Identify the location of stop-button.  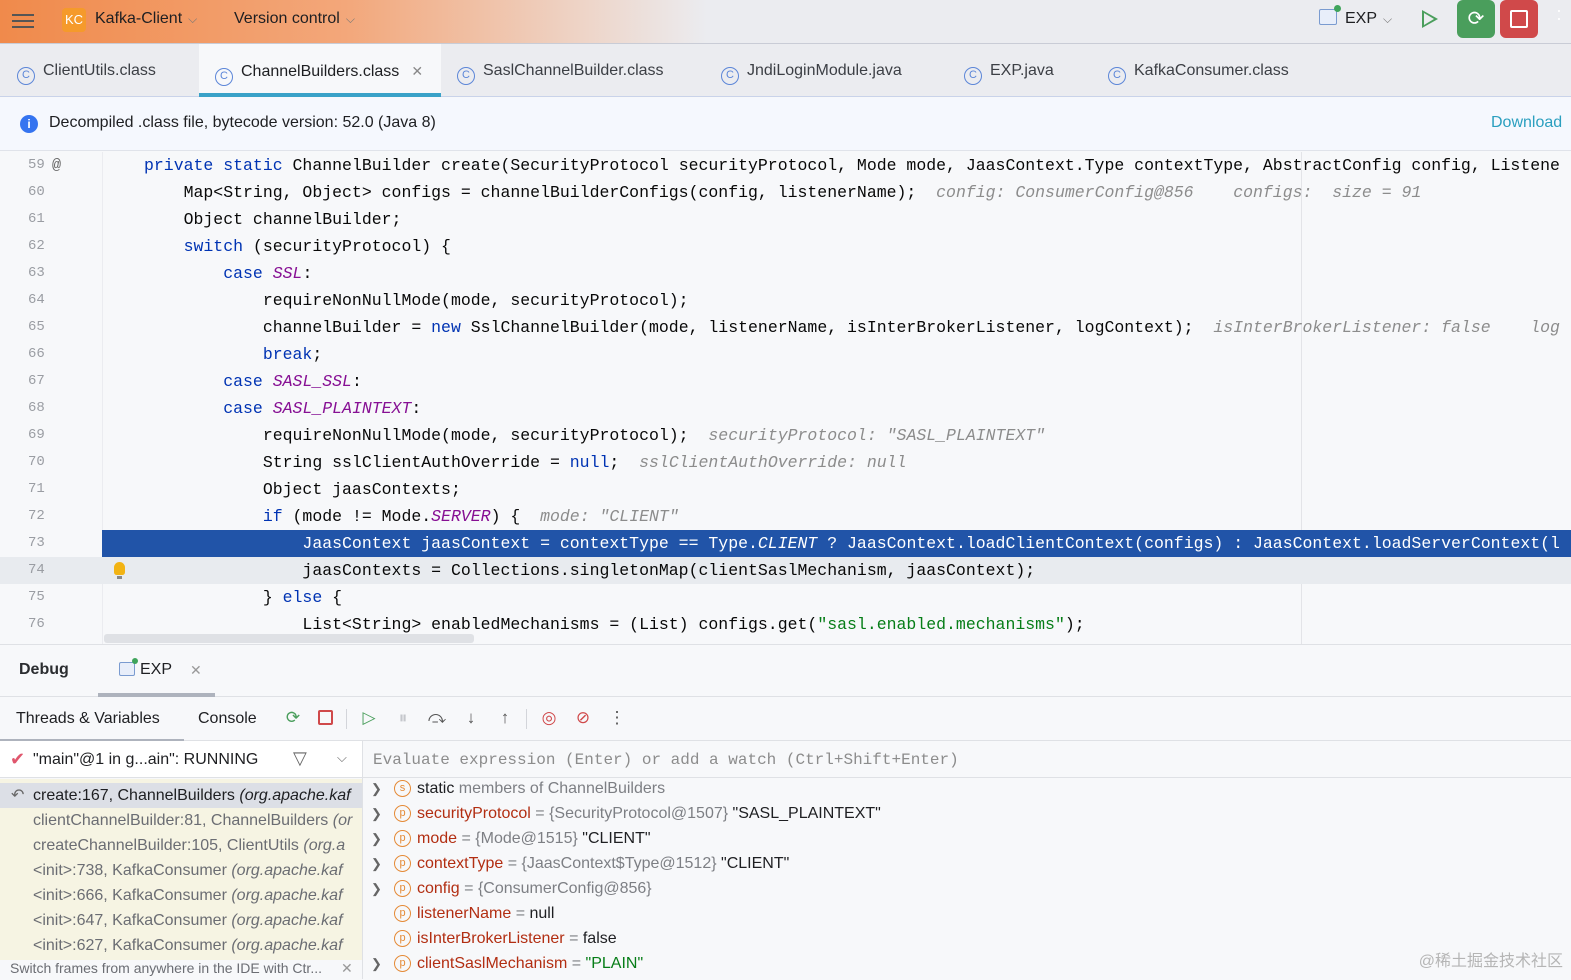
(1519, 19).